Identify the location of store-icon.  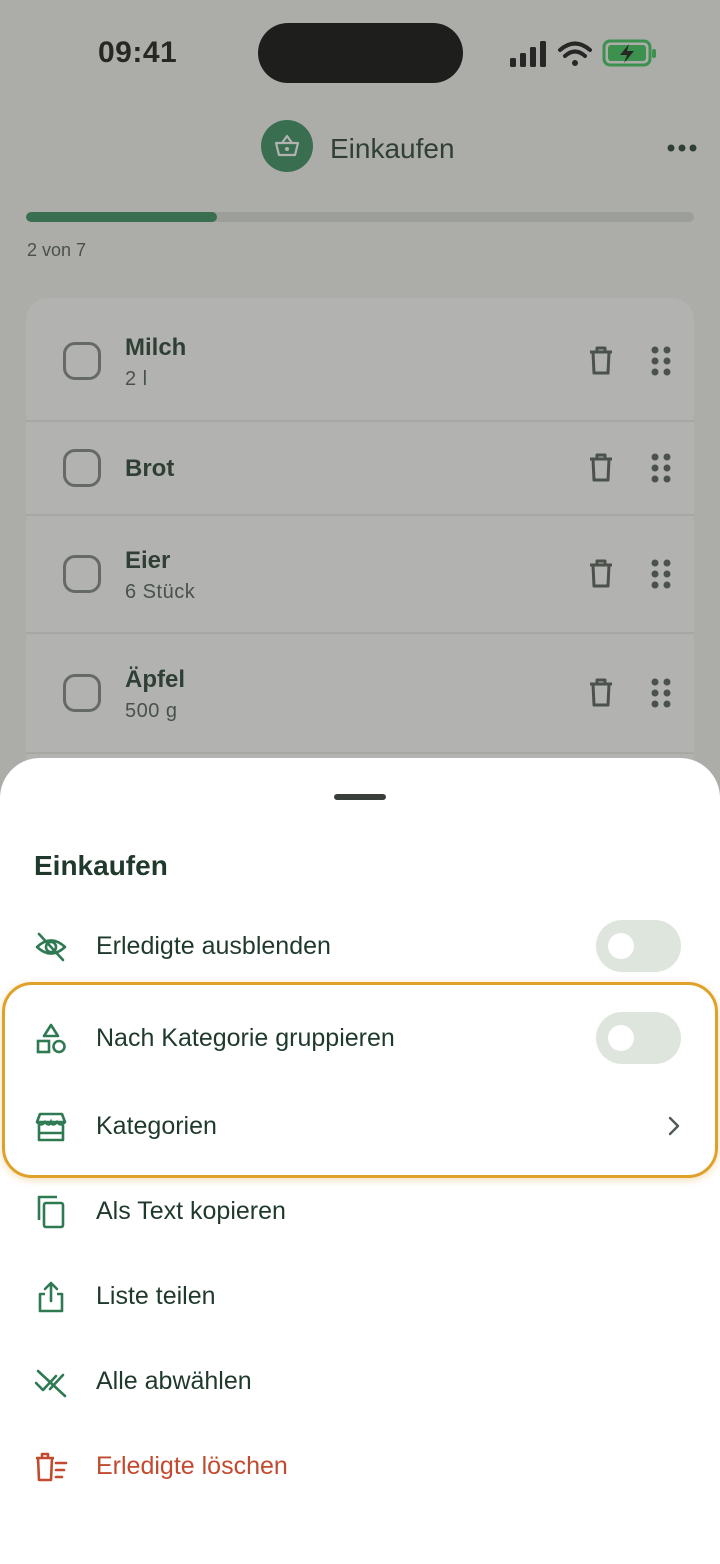
(51, 1127).